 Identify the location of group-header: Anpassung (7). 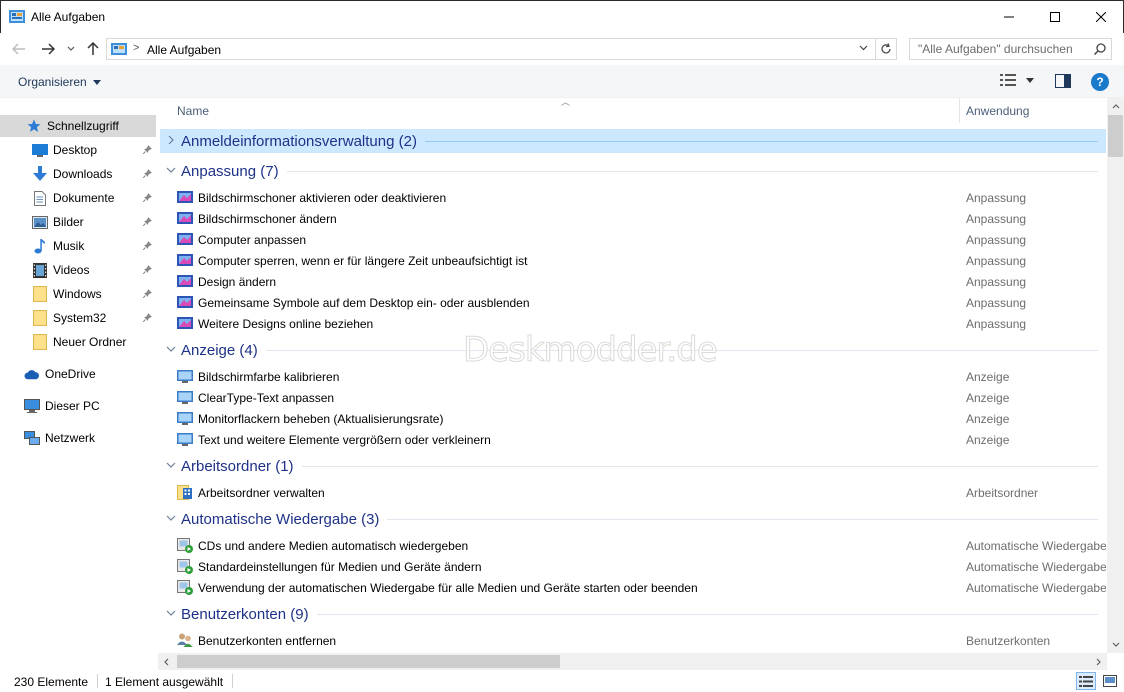
(633, 171).